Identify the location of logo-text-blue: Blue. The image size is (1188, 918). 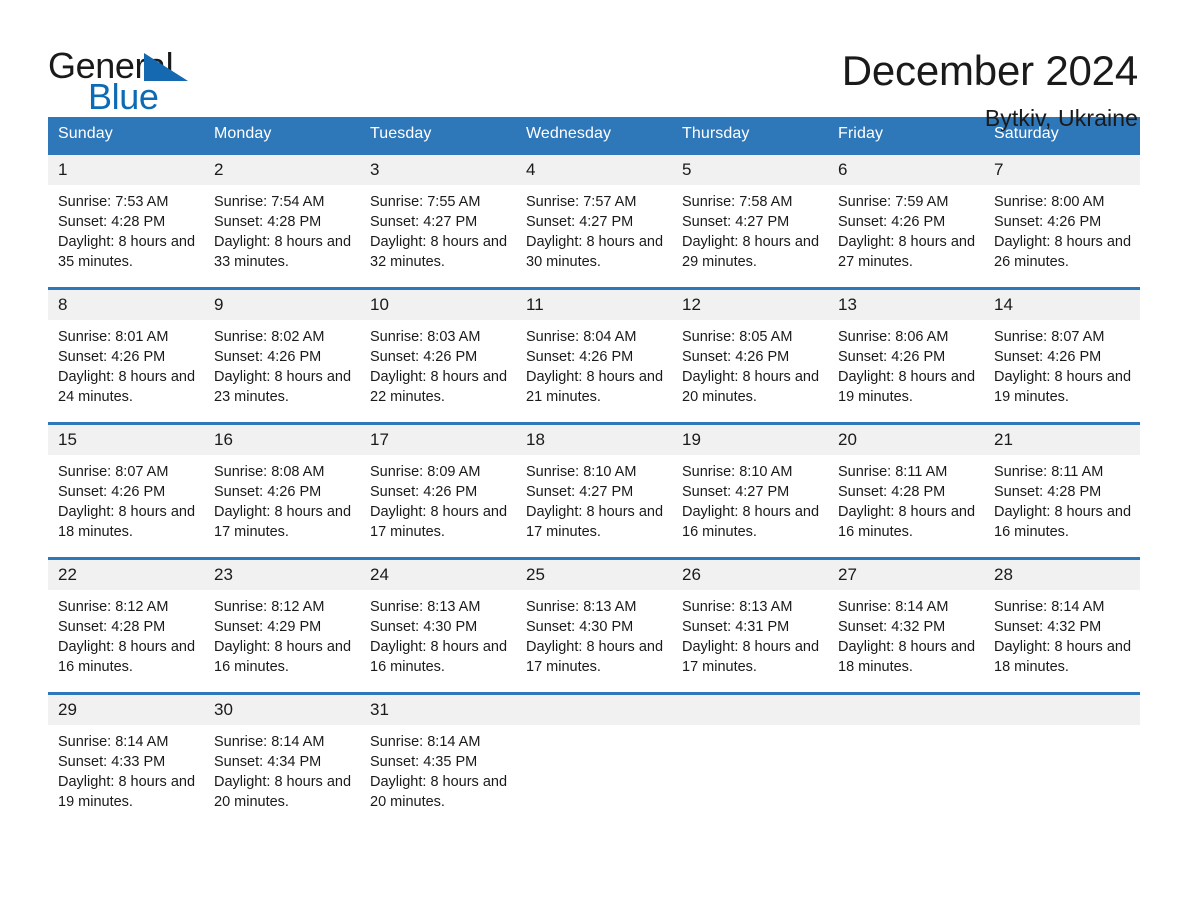
(123, 96).